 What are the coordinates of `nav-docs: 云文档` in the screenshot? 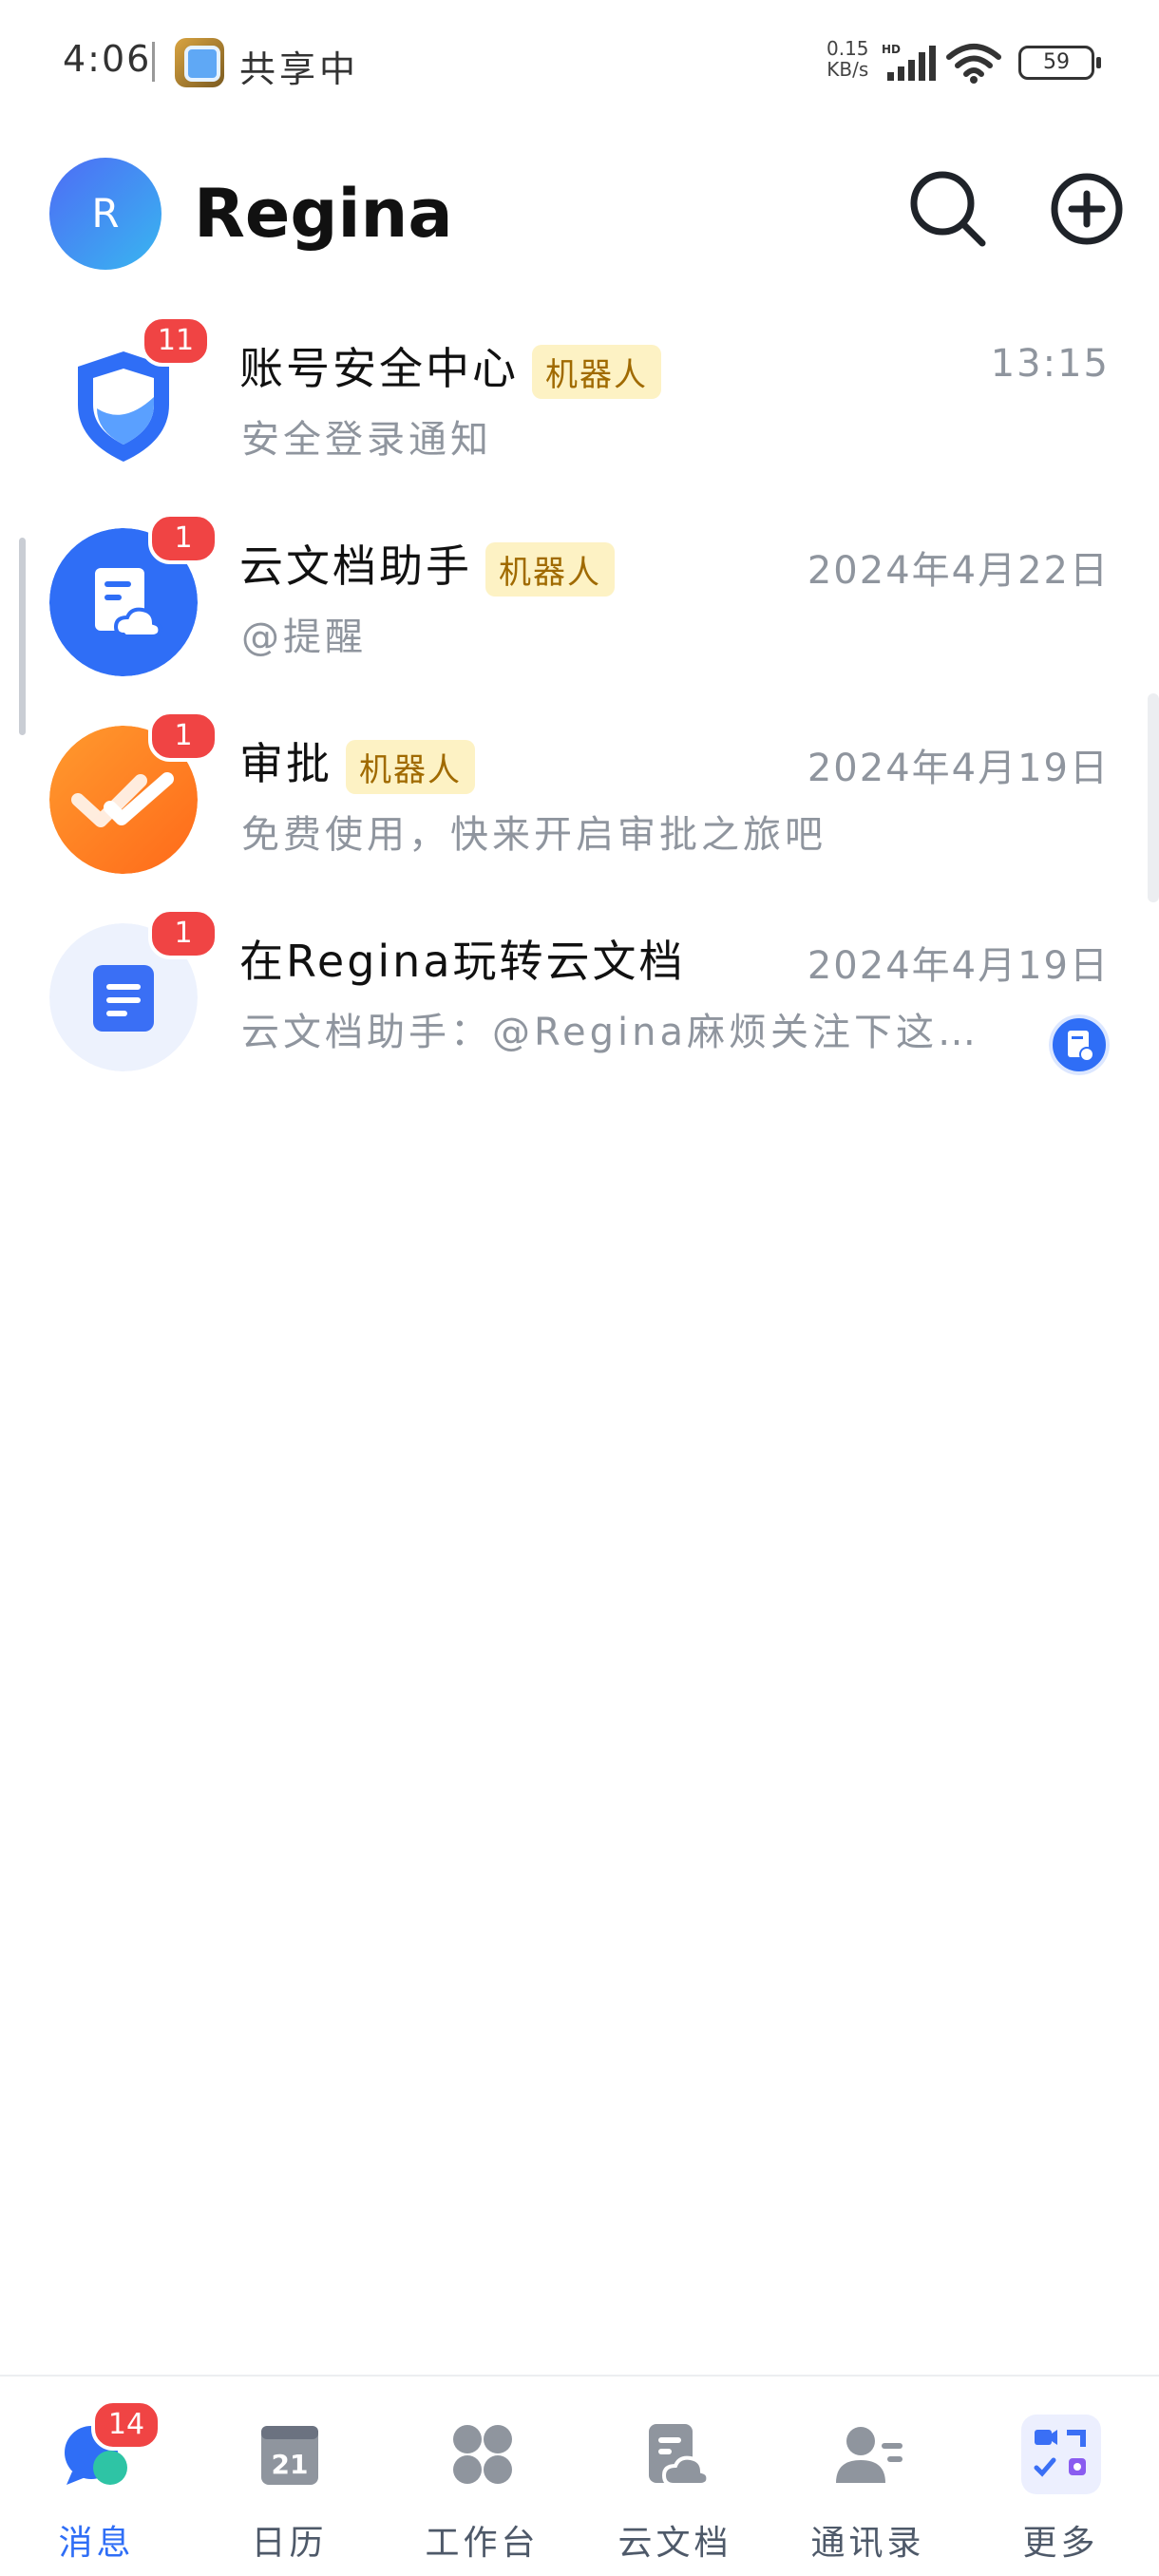 It's located at (675, 2476).